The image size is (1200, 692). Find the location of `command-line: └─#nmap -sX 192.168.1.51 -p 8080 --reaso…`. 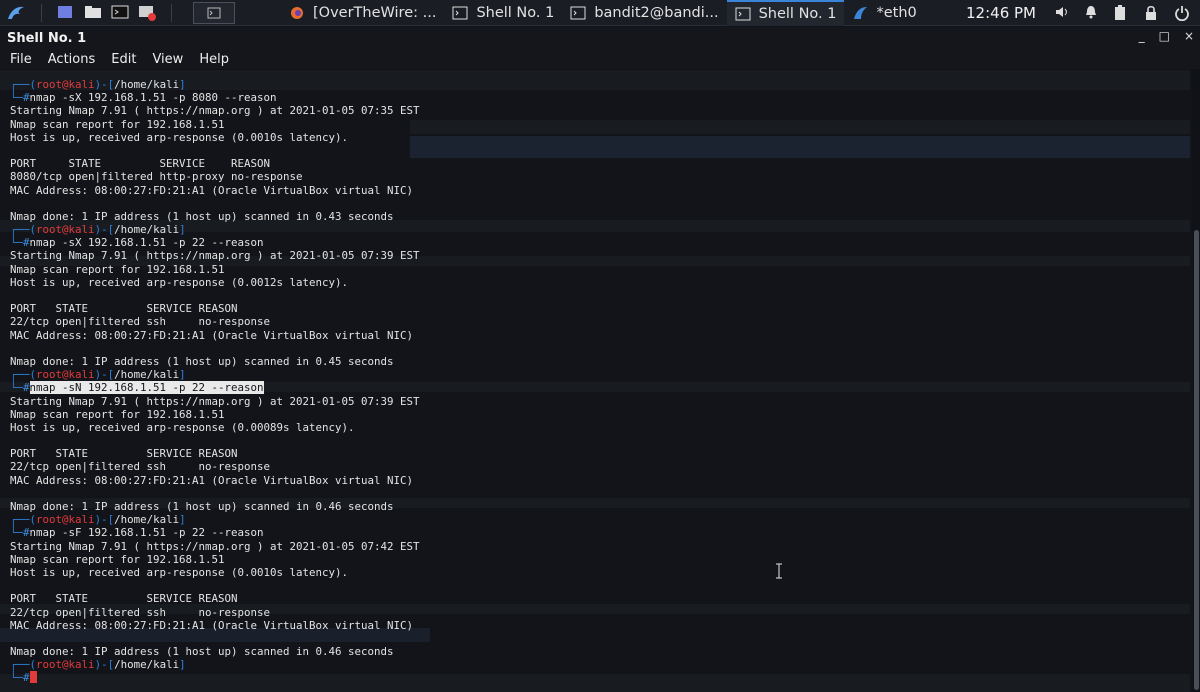

command-line: └─#nmap -sX 192.168.1.51 -p 8080 --reaso… is located at coordinates (215, 97).